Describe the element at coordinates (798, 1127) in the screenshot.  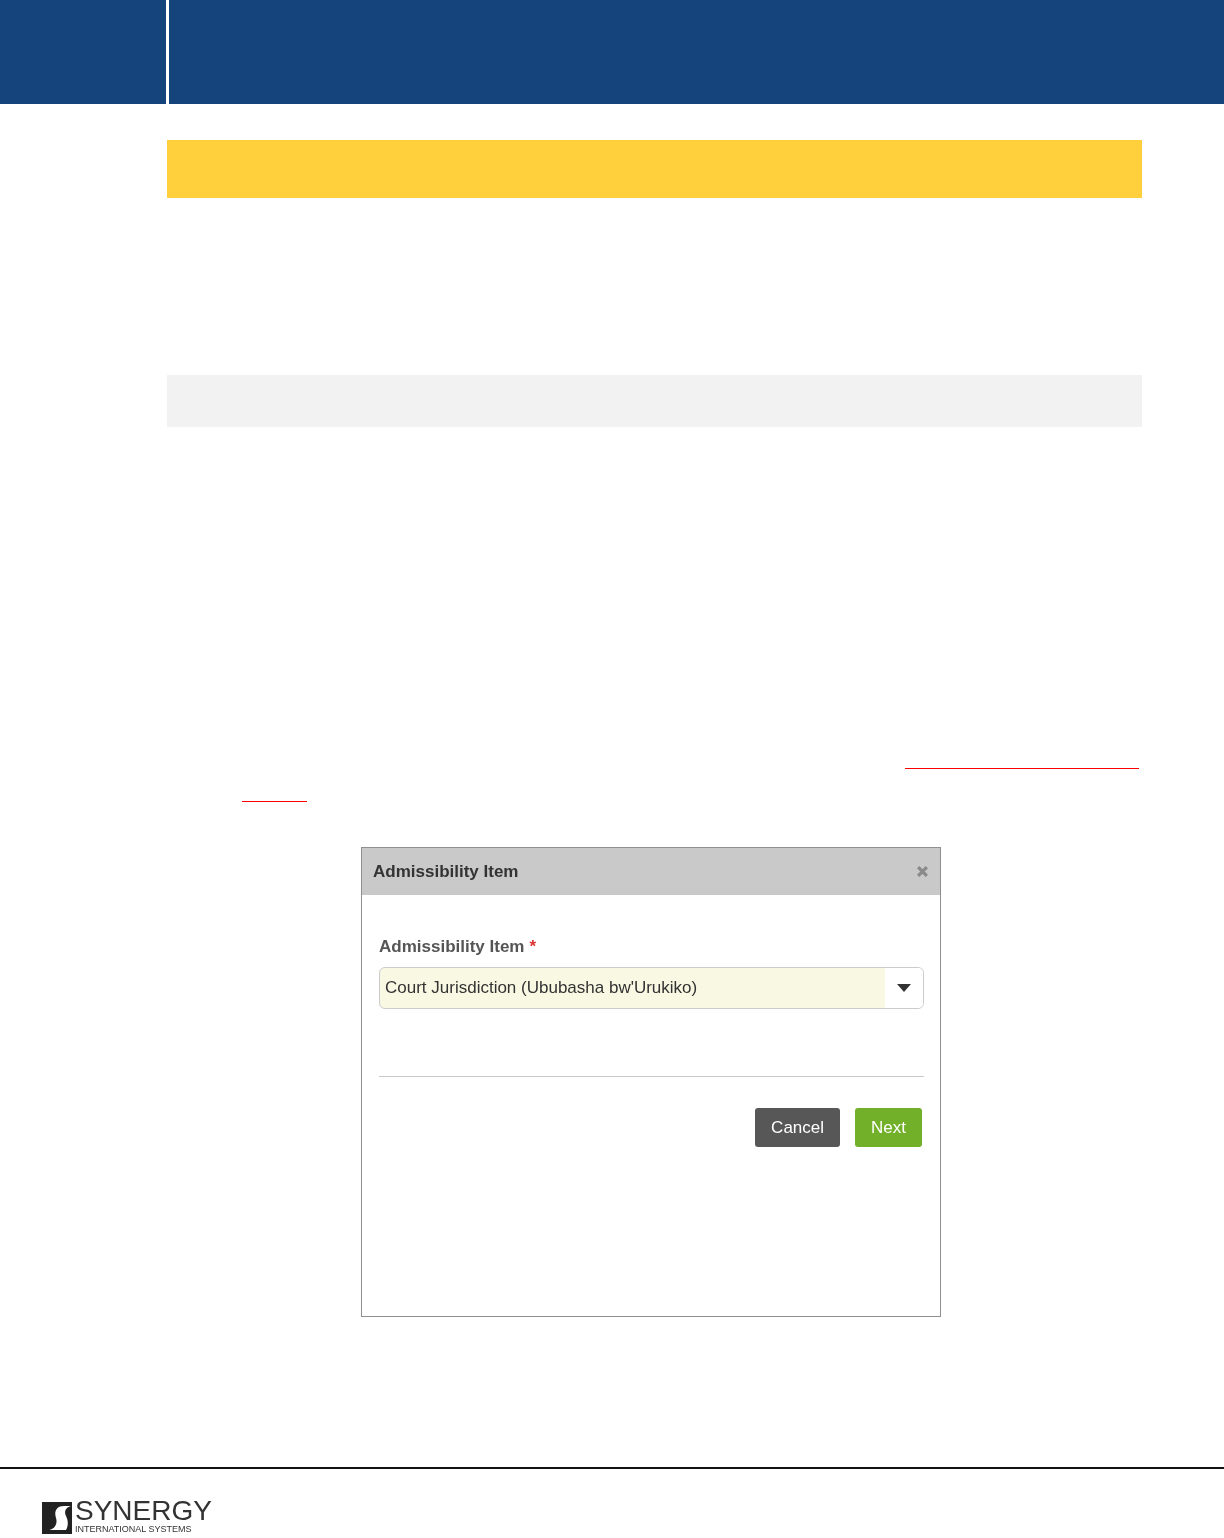
I see `cancel-button: Cancel` at that location.